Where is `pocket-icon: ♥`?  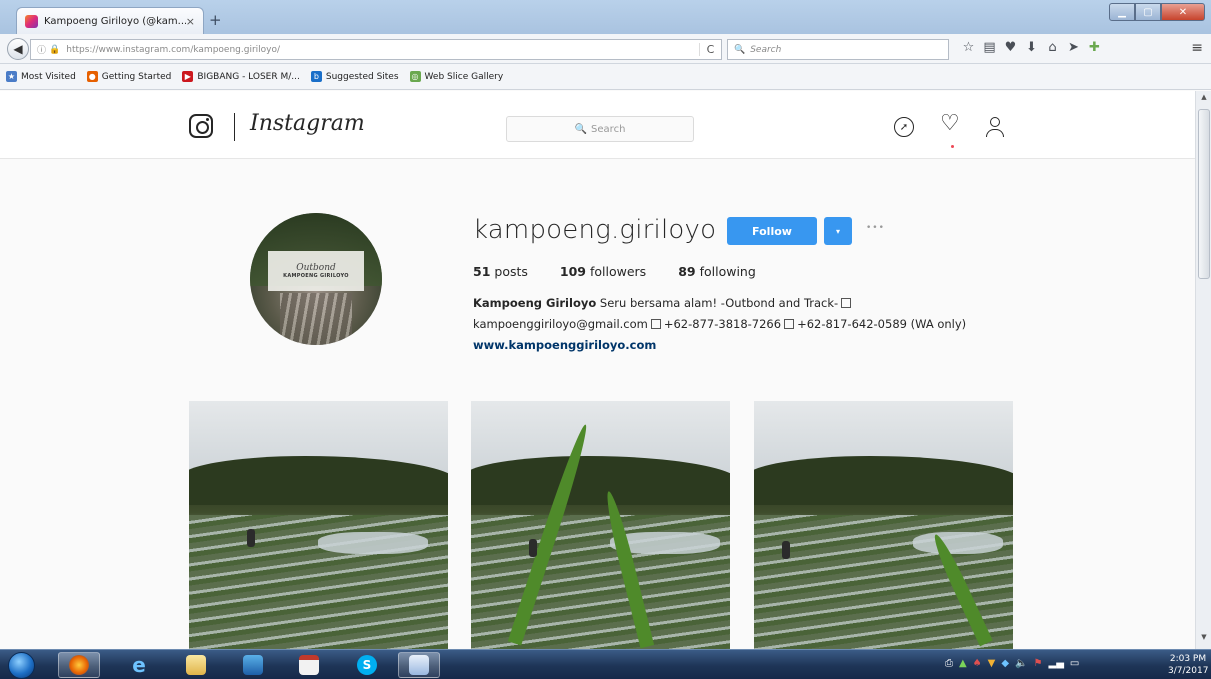 pocket-icon: ♥ is located at coordinates (1010, 47).